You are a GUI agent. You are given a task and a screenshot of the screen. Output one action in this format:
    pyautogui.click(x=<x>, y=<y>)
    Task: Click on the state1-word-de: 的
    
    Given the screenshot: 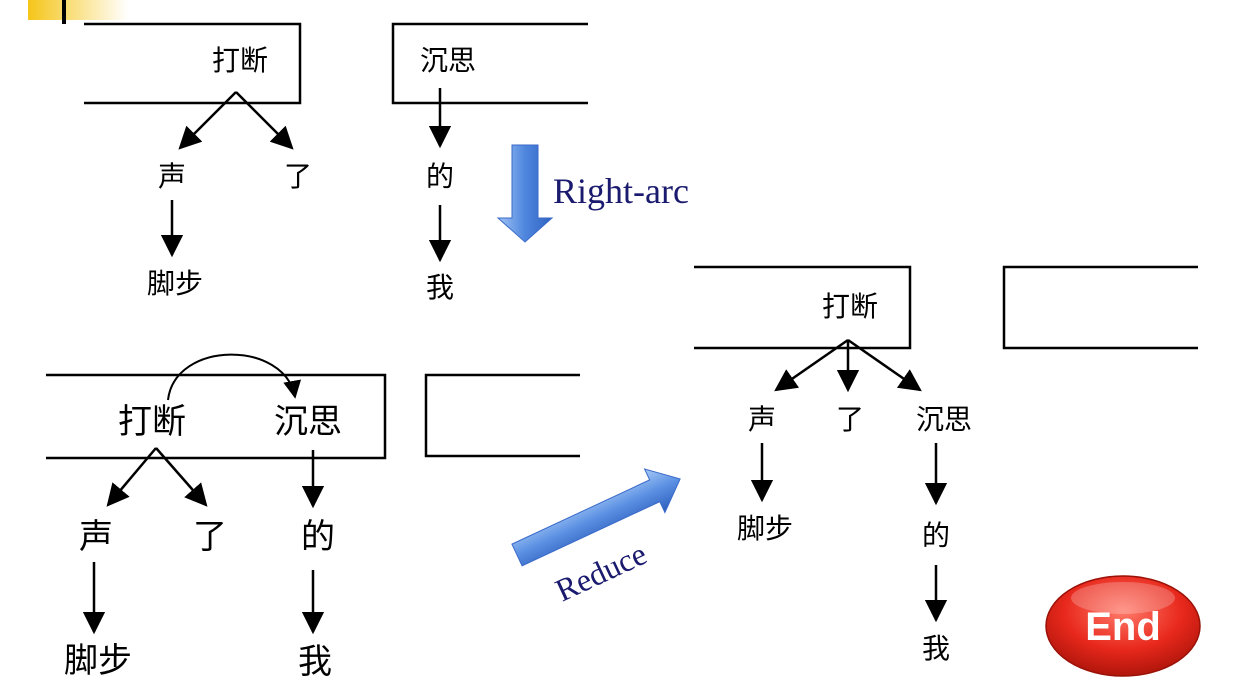 What is the action you would take?
    pyautogui.click(x=440, y=176)
    